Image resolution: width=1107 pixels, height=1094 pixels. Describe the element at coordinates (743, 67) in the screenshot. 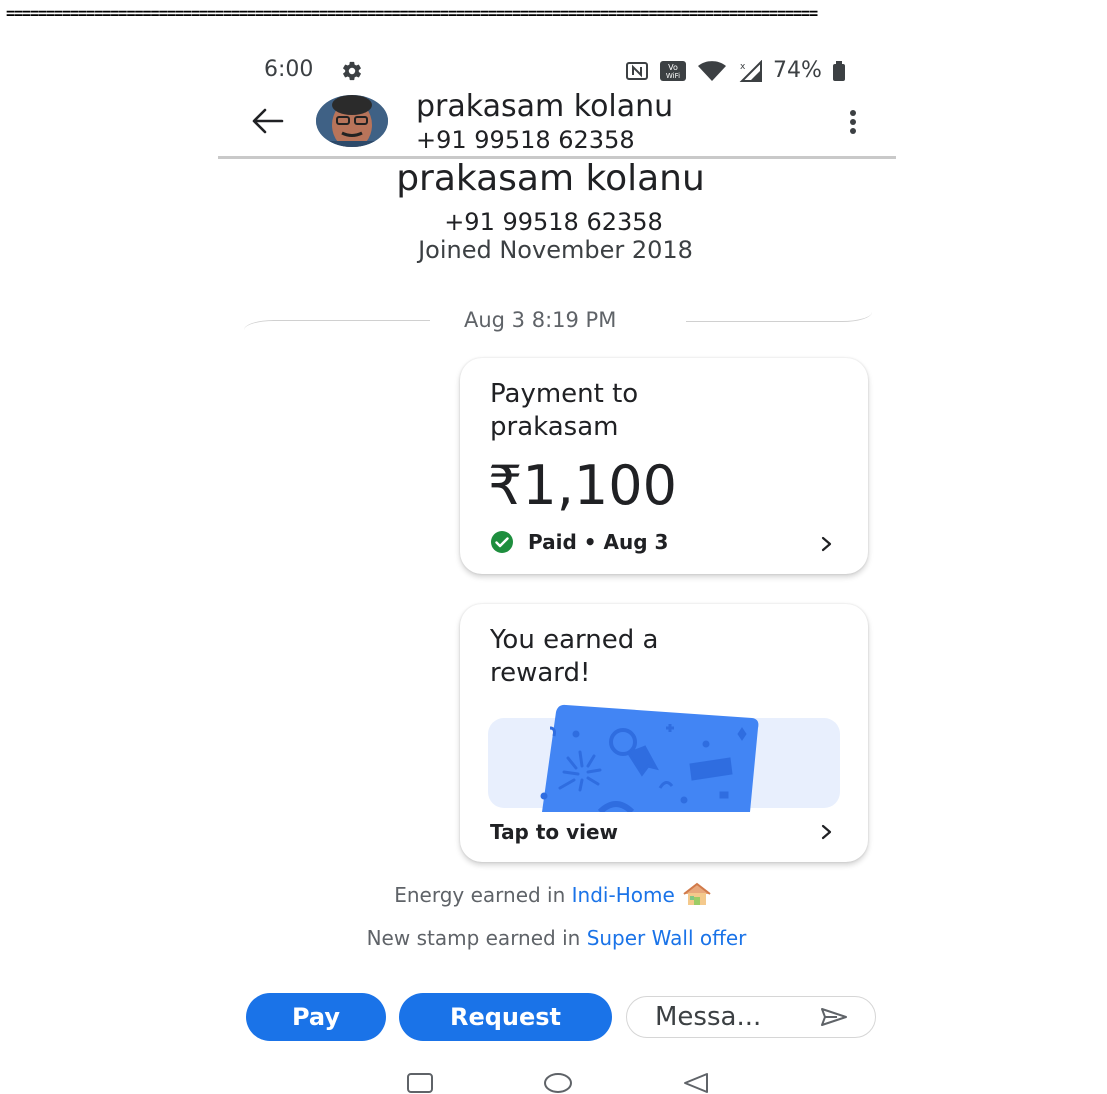

I see `svg-text: x` at that location.